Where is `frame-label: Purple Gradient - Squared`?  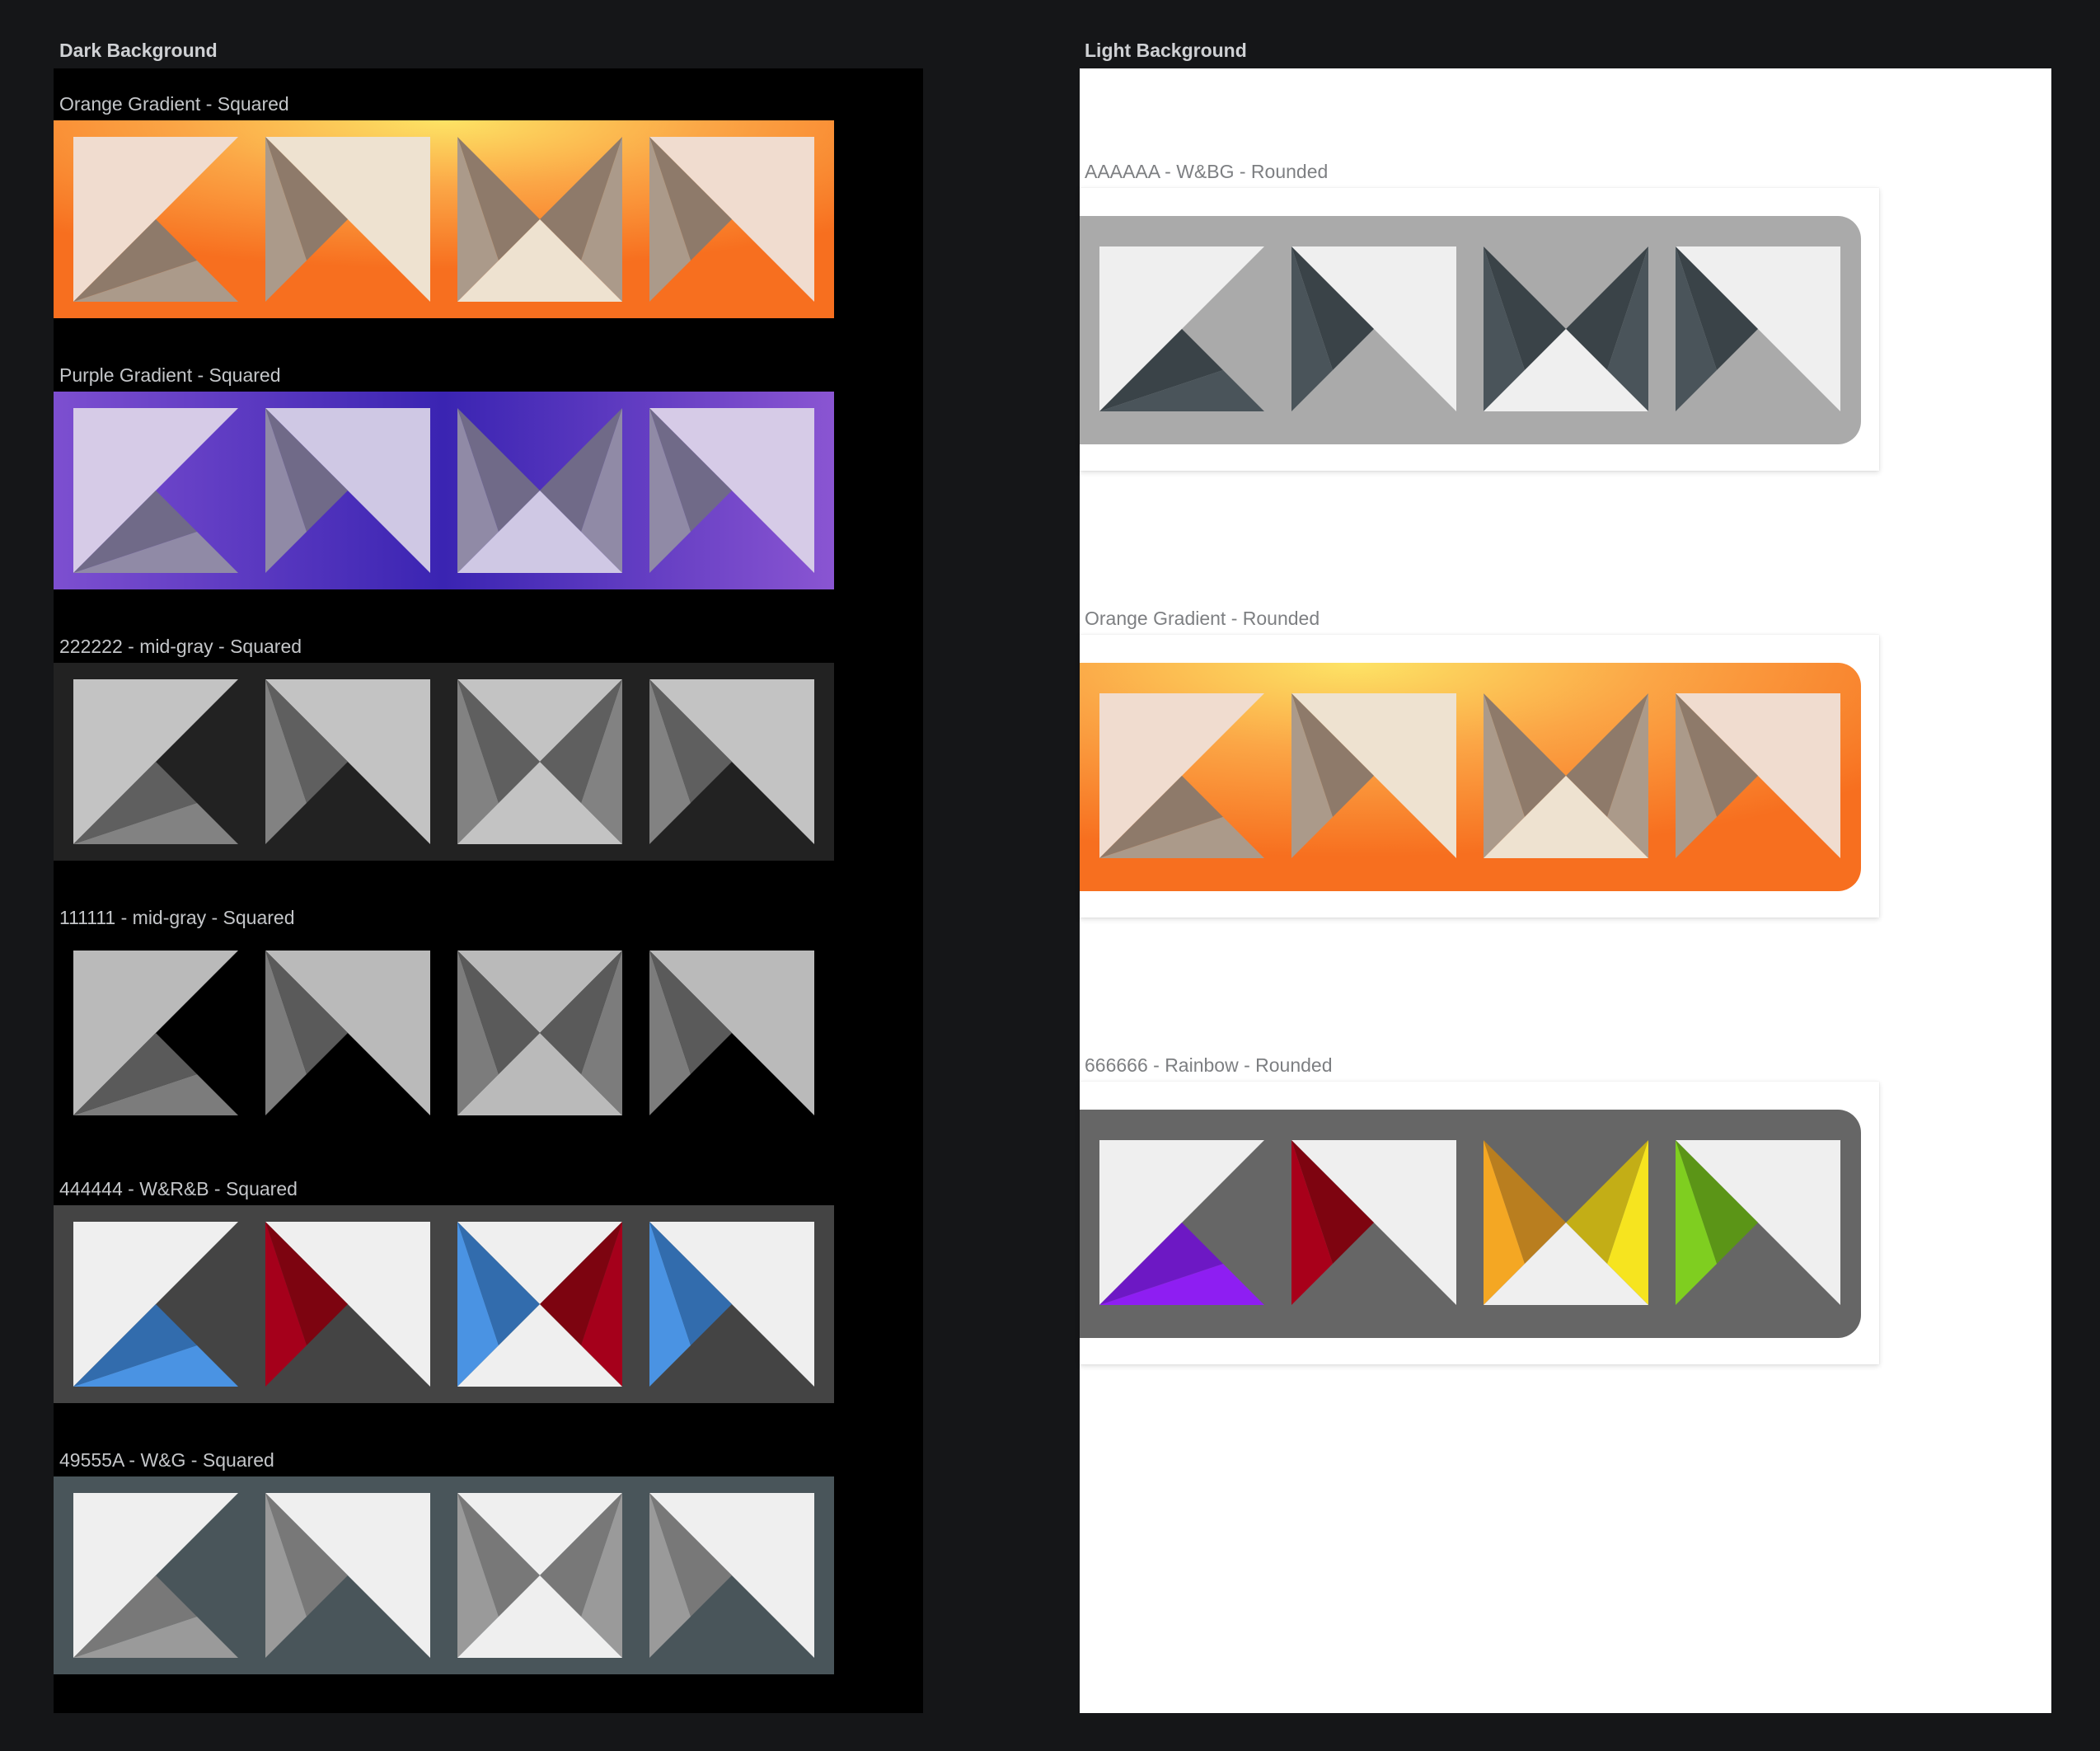
frame-label: Purple Gradient - Squared is located at coordinates (170, 376).